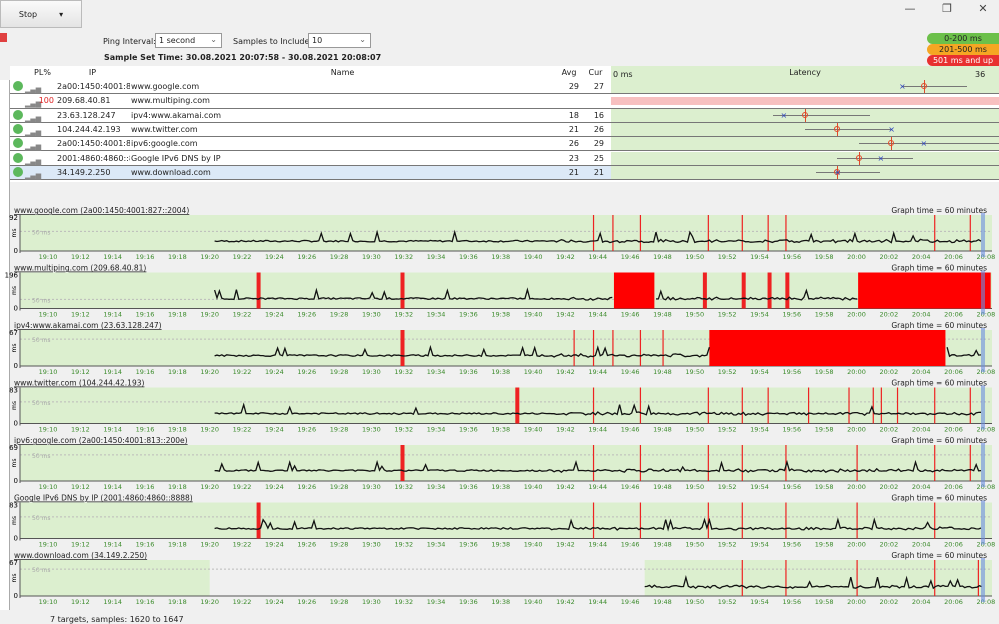 This screenshot has height=624, width=999. What do you see at coordinates (824, 602) in the screenshot?
I see `x-tick-label: 19:58` at bounding box center [824, 602].